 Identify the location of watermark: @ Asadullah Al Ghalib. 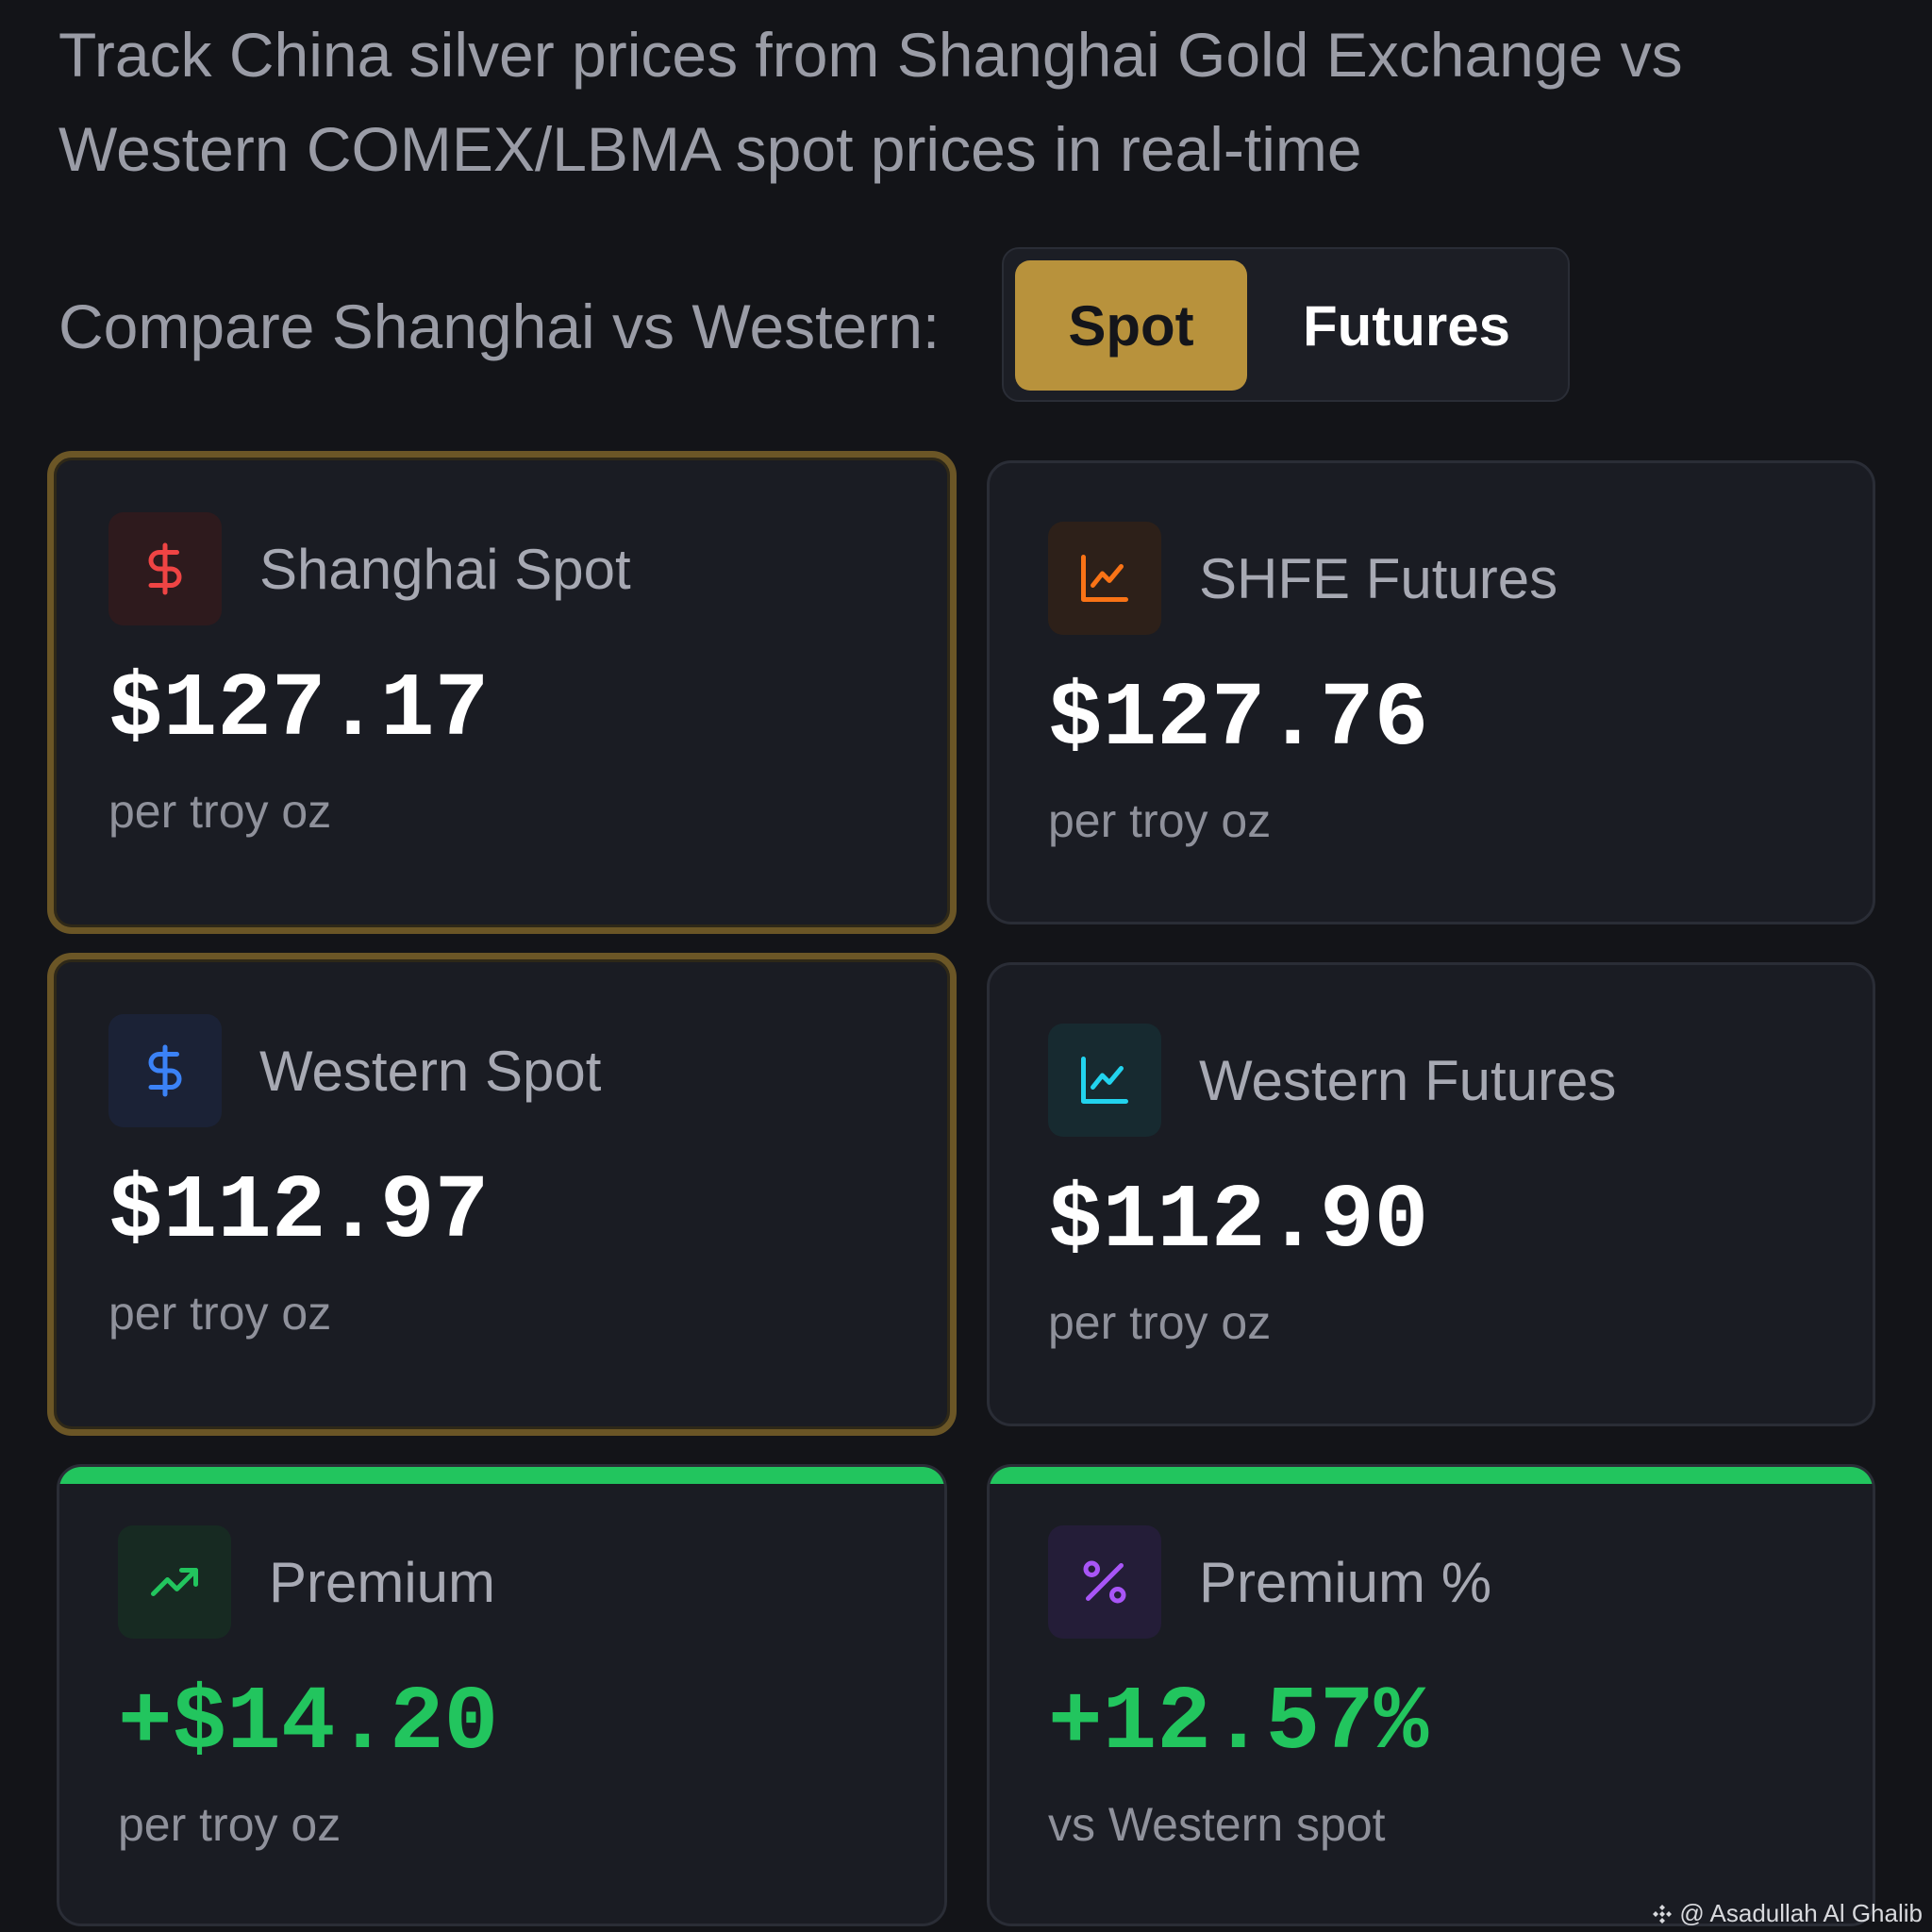
(1787, 1914).